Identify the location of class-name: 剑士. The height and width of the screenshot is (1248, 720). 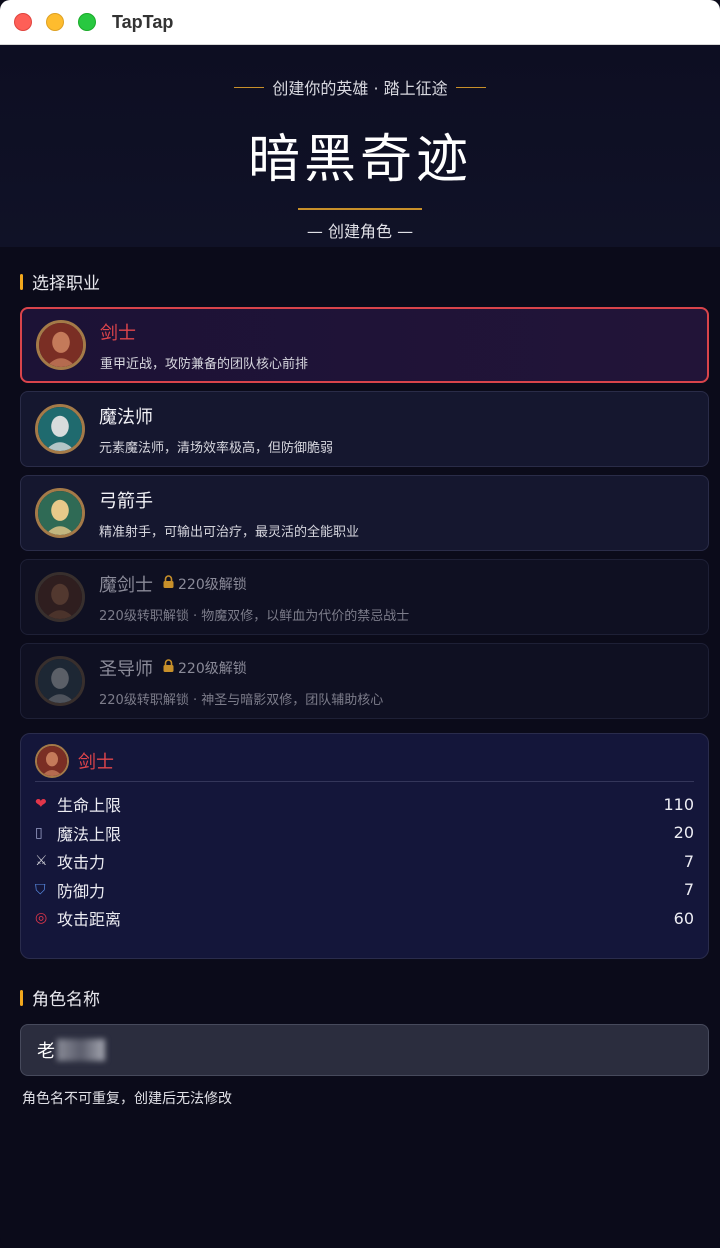
(118, 333).